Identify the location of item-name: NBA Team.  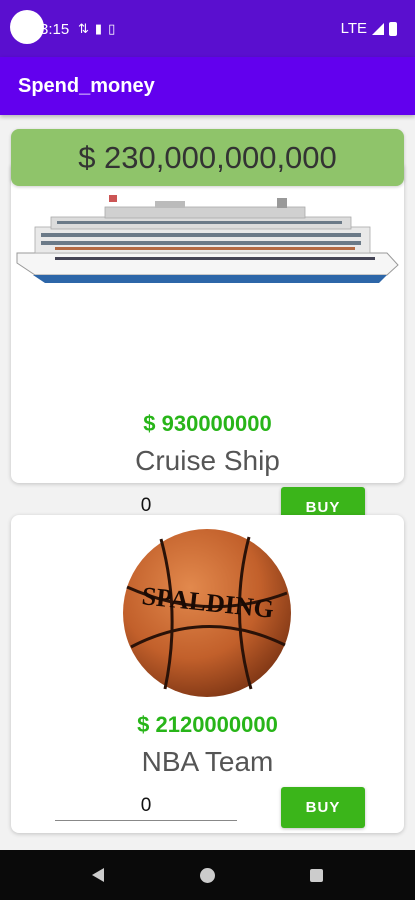
(207, 761).